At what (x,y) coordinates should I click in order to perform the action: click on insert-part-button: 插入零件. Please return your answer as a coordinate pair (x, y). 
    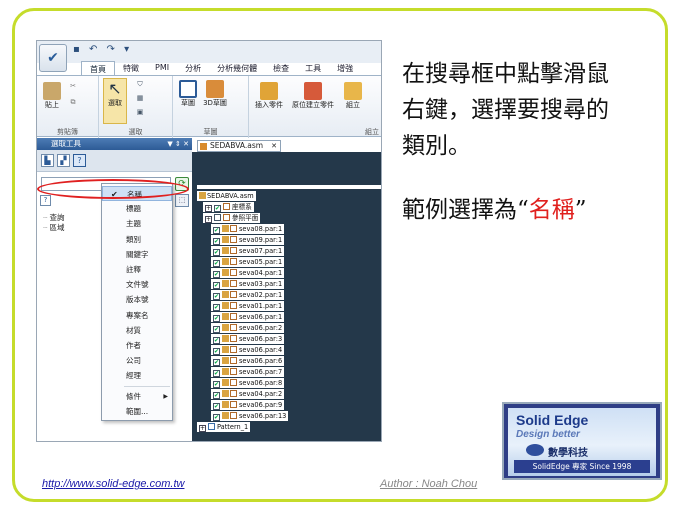
    Looking at the image, I should click on (269, 96).